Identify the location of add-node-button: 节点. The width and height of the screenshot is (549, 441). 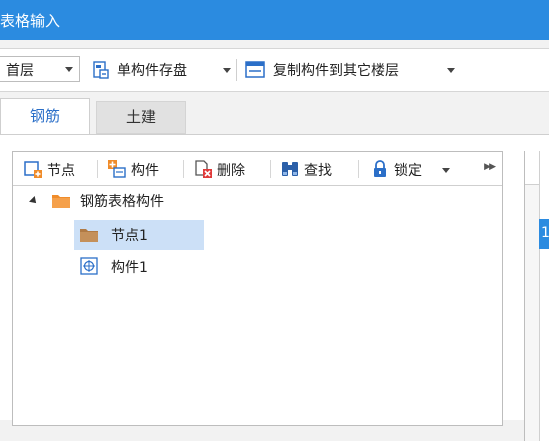
(56, 169).